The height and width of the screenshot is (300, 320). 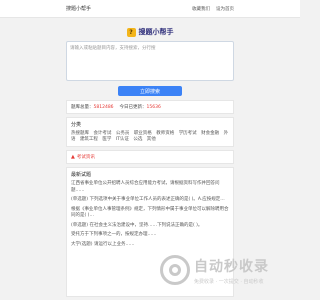 I want to click on total-count: 题库总量：5812486, so click(x=92, y=107).